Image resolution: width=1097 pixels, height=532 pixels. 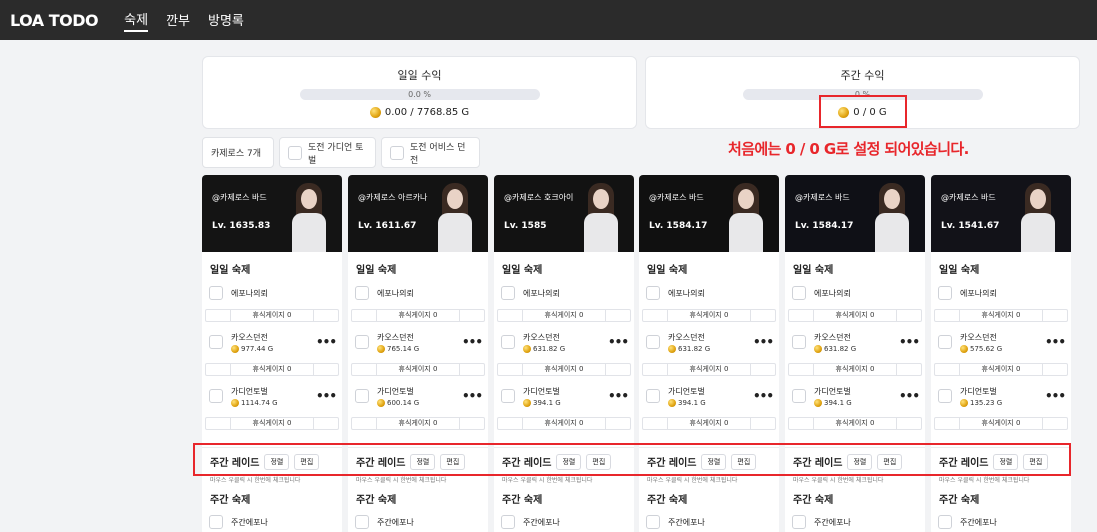 What do you see at coordinates (848, 149) in the screenshot?
I see `annotation-note: 처음에는 0 / 0 G로 설정 되어있습니다.` at bounding box center [848, 149].